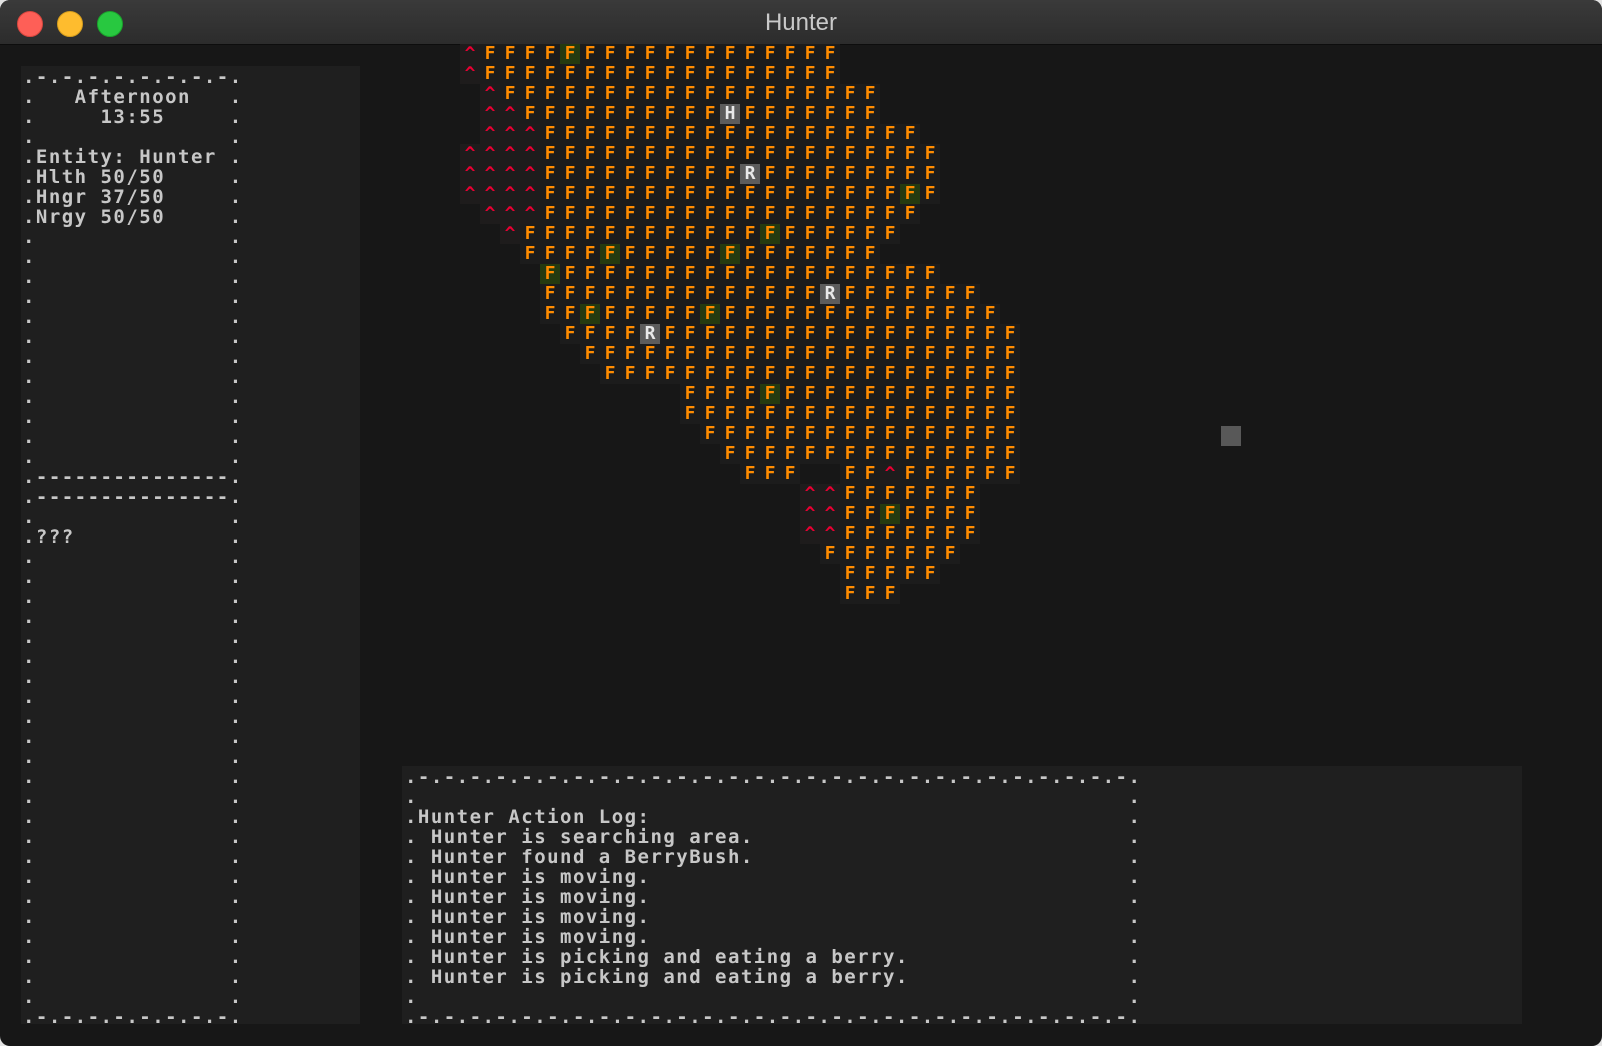 The width and height of the screenshot is (1602, 1046). Describe the element at coordinates (133, 1017) in the screenshot. I see `status-line: .-.-.-.-.-.-.-.-.` at that location.